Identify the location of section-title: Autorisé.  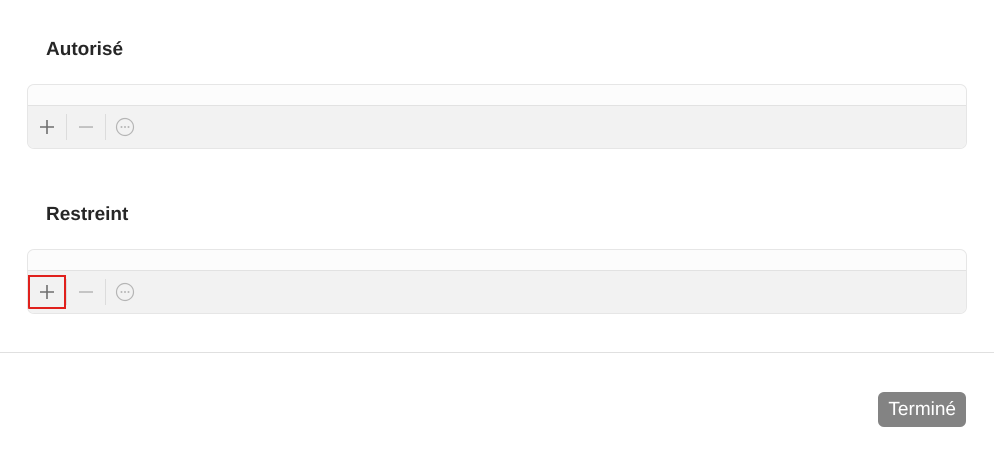
(85, 50).